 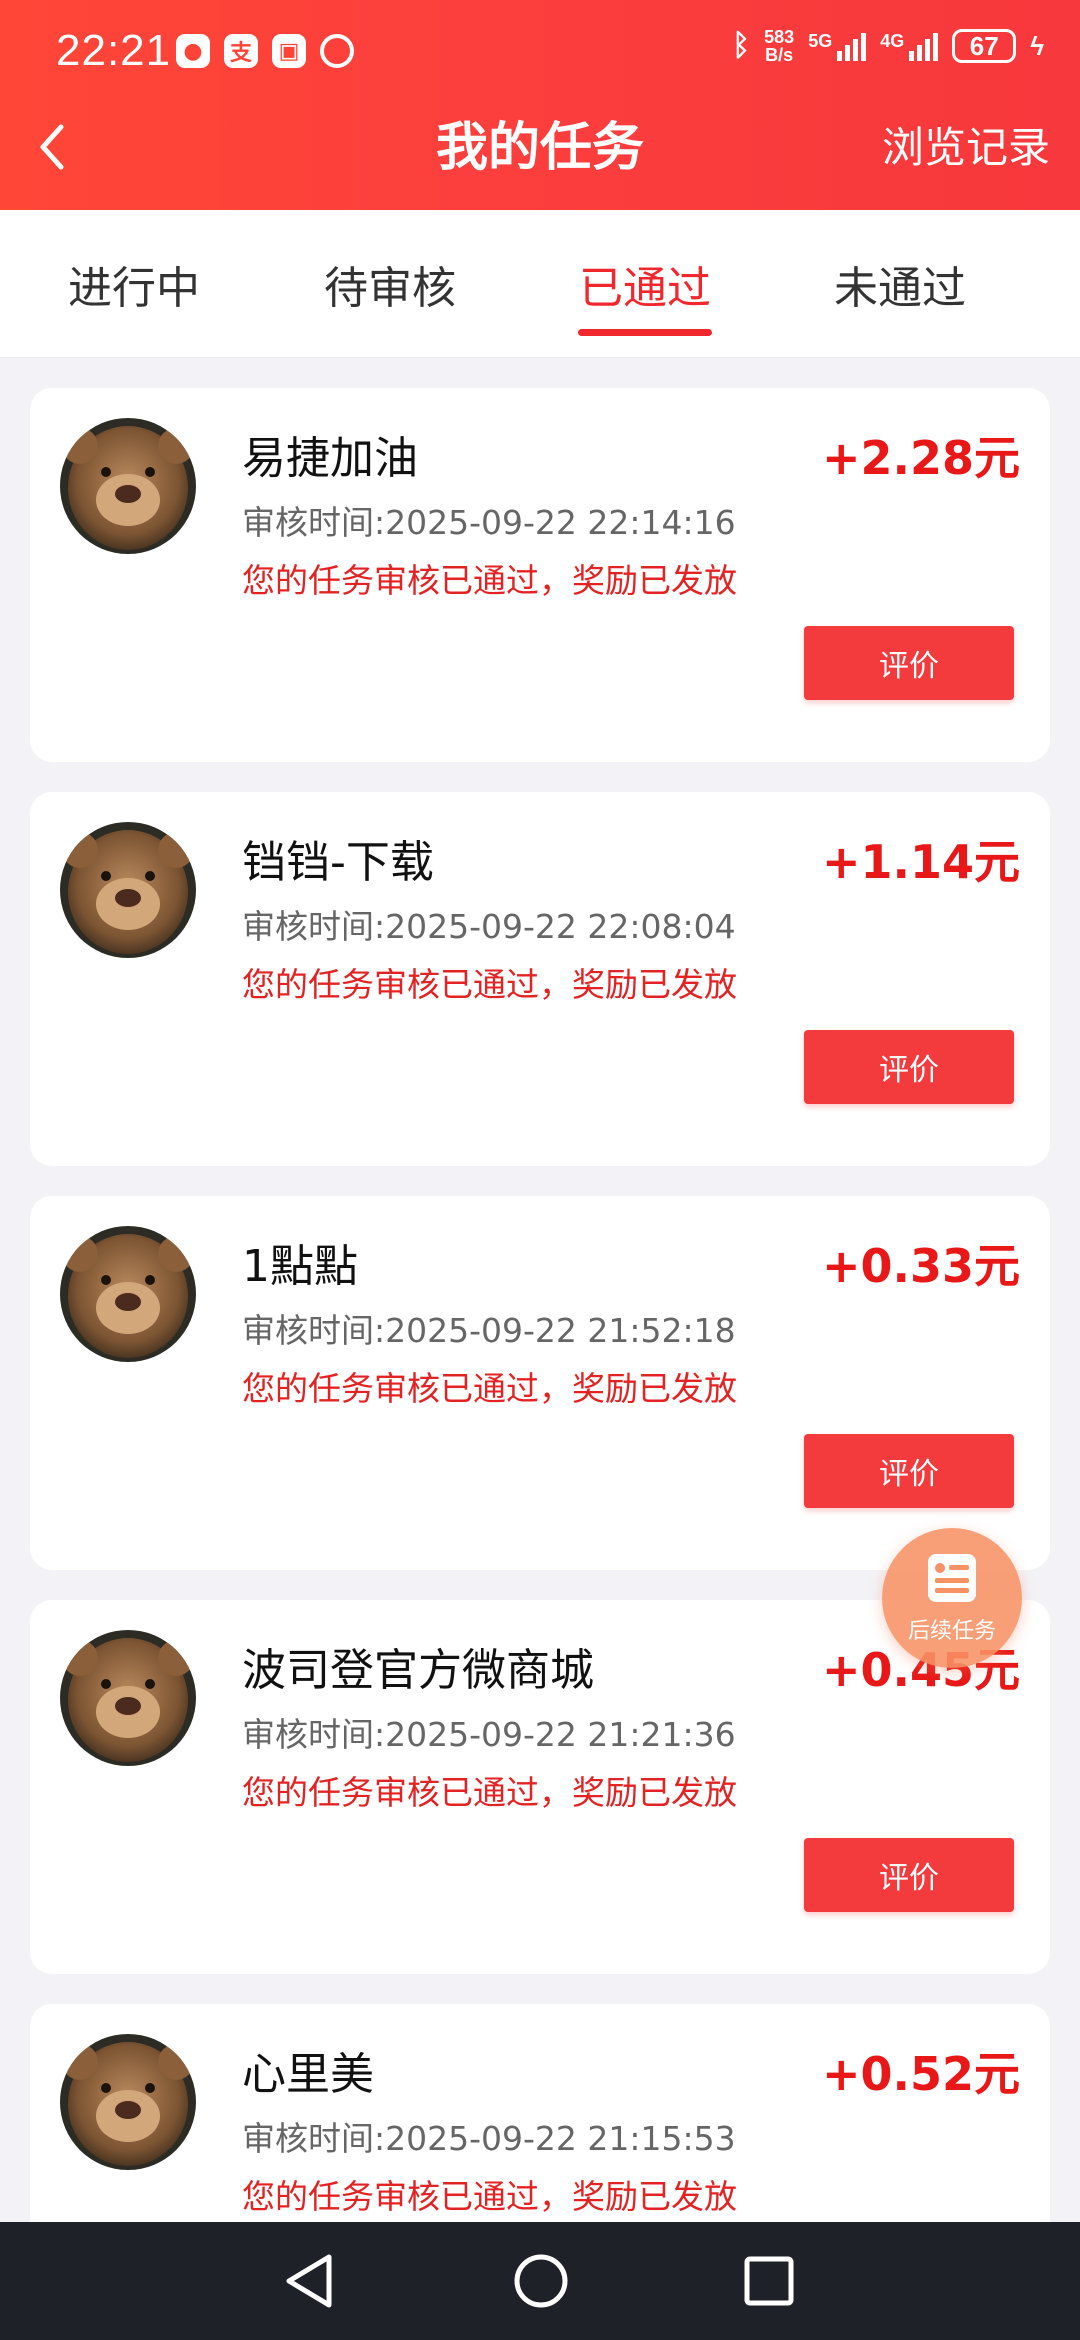 I want to click on alarm-icon, so click(x=337, y=51).